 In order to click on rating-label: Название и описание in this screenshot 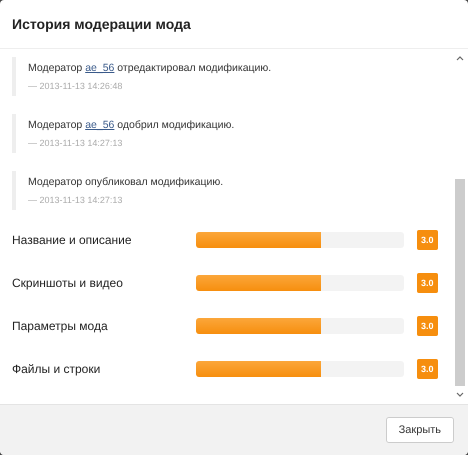, I will do `click(72, 239)`.